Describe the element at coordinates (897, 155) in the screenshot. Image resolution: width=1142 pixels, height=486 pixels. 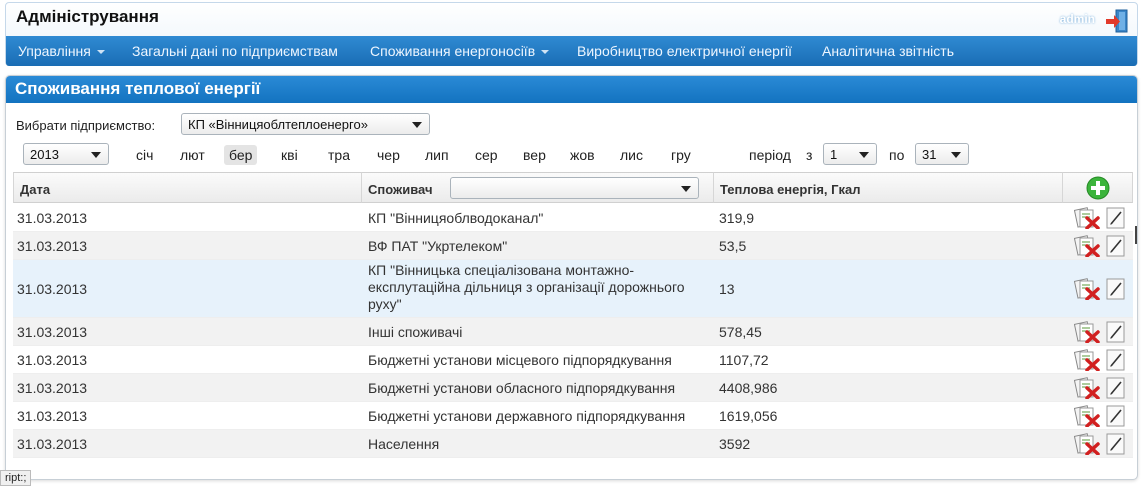
I see `period-to-label: по` at that location.